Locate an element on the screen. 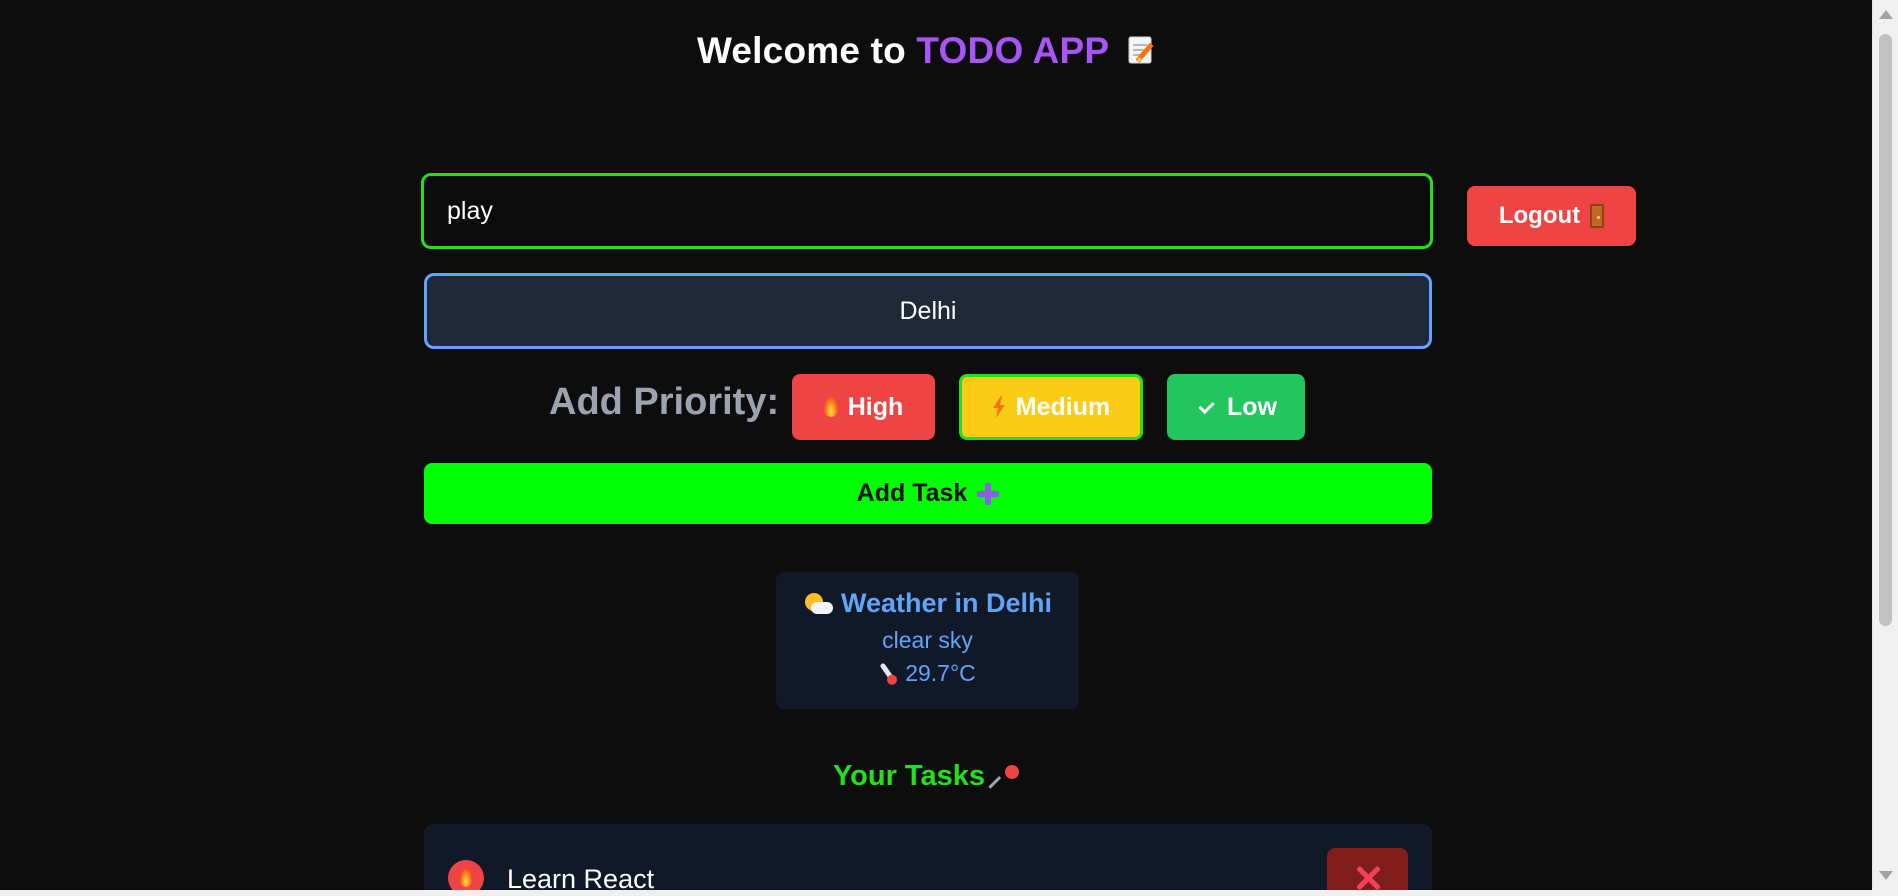  check-icon is located at coordinates (1206, 407).